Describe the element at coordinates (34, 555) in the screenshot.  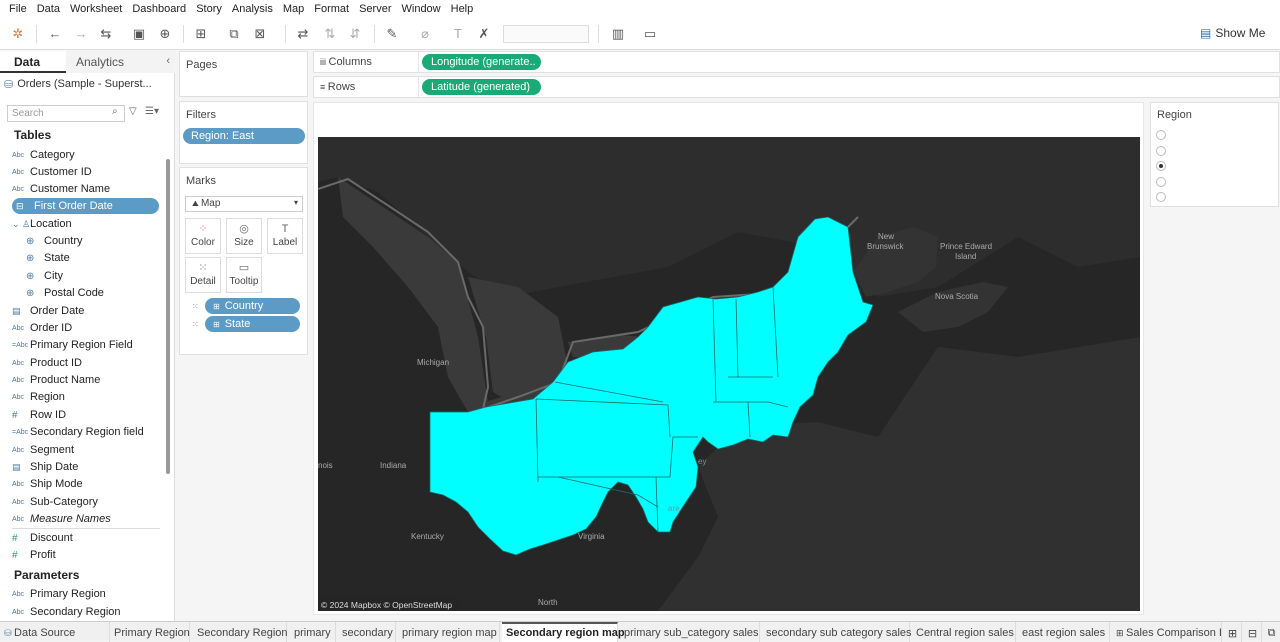
I see `field-profit: # Profit` at that location.